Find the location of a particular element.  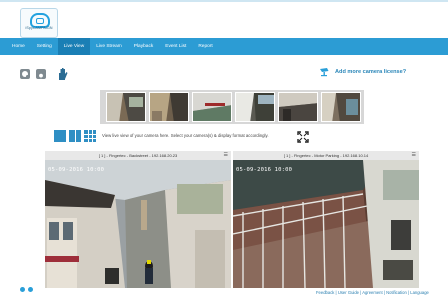

camera-thumbnail-strip is located at coordinates (232, 107).